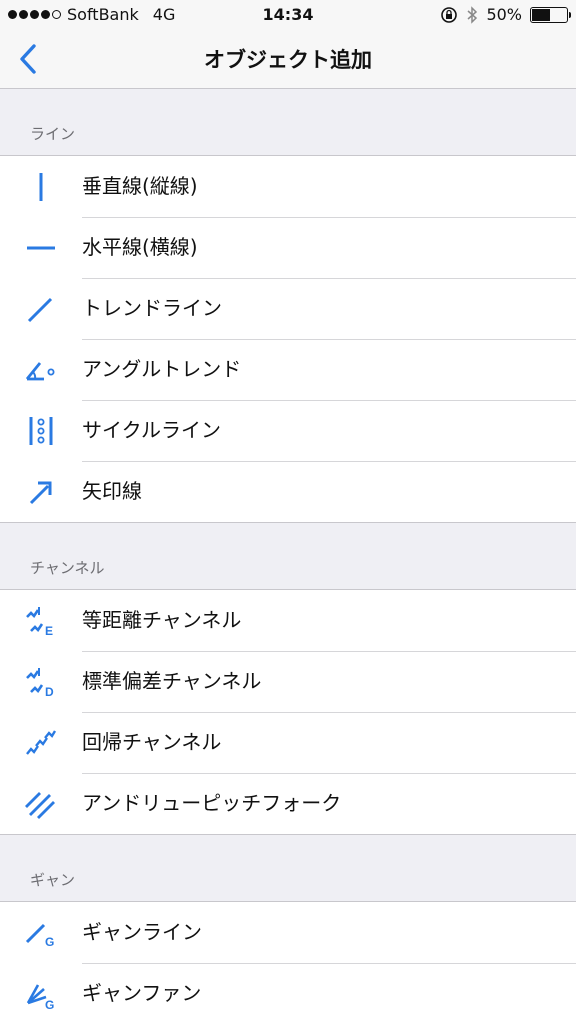 Image resolution: width=576 pixels, height=1024 pixels. Describe the element at coordinates (41, 621) in the screenshot. I see `equidistant-channel-icon: E` at that location.